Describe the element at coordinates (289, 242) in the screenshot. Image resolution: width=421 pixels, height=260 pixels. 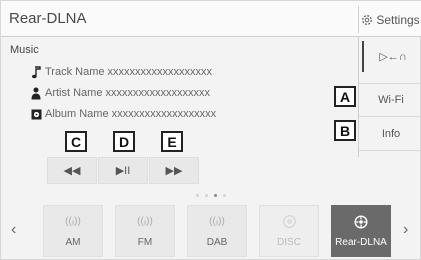
I see `source-label: DISC` at that location.